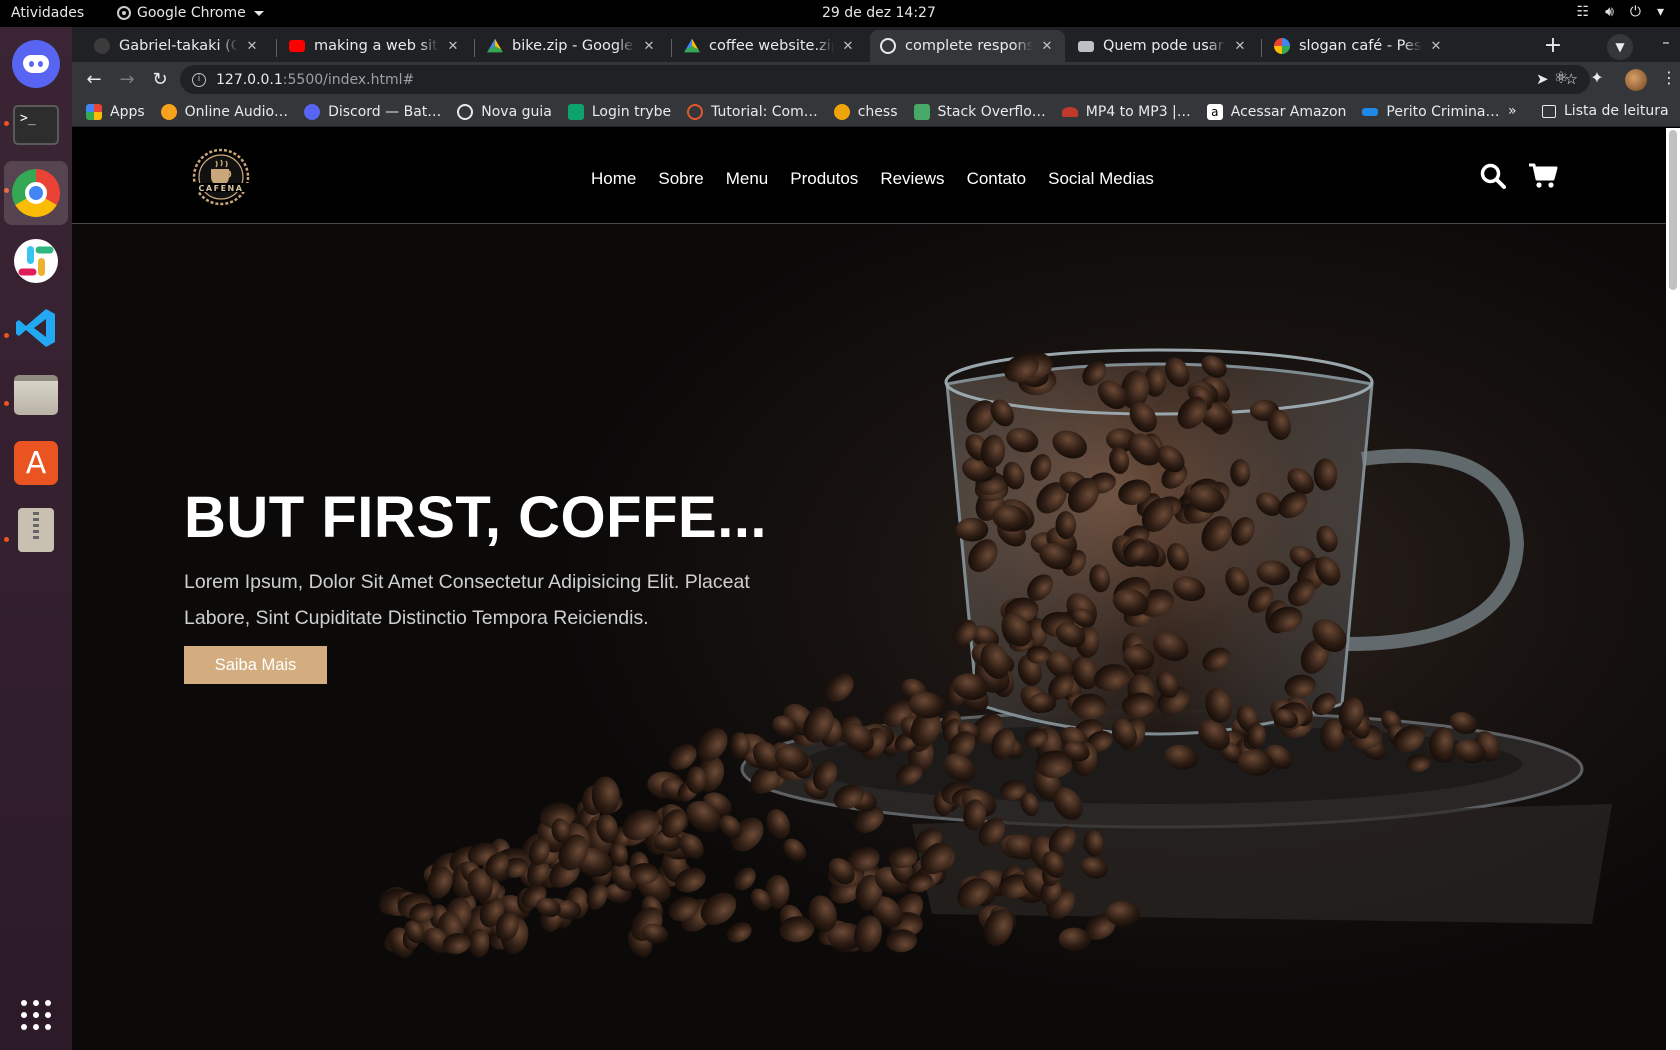  Describe the element at coordinates (160, 80) in the screenshot. I see `reload-button: ↻` at that location.